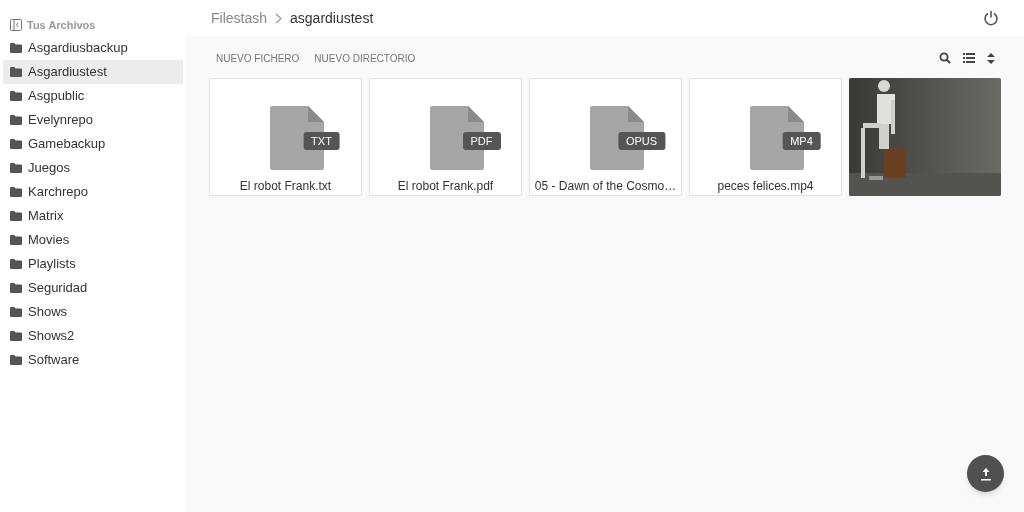  I want to click on breadcrumb-link: Filestash, so click(239, 18).